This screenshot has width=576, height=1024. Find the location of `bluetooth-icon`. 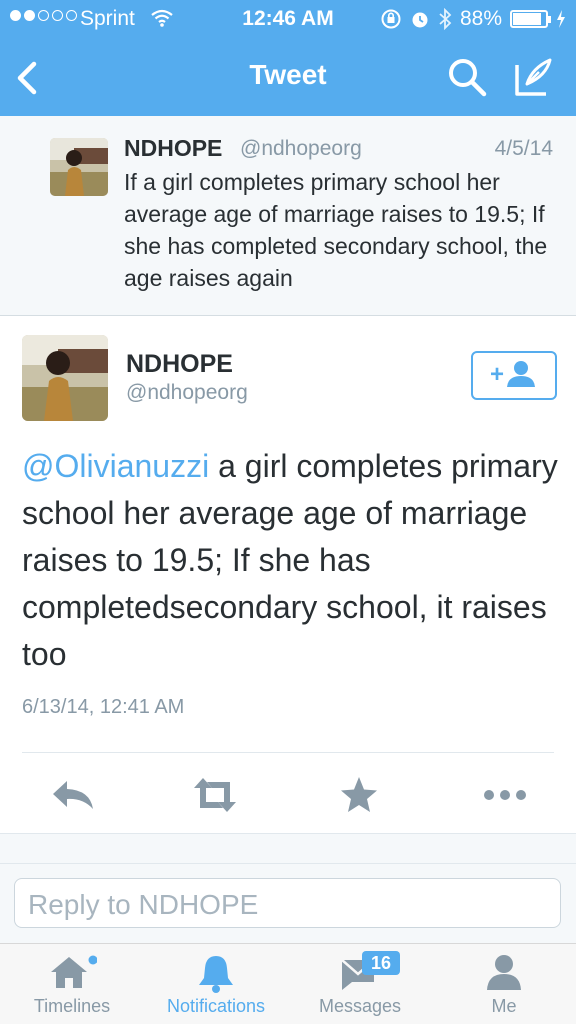

bluetooth-icon is located at coordinates (445, 19).